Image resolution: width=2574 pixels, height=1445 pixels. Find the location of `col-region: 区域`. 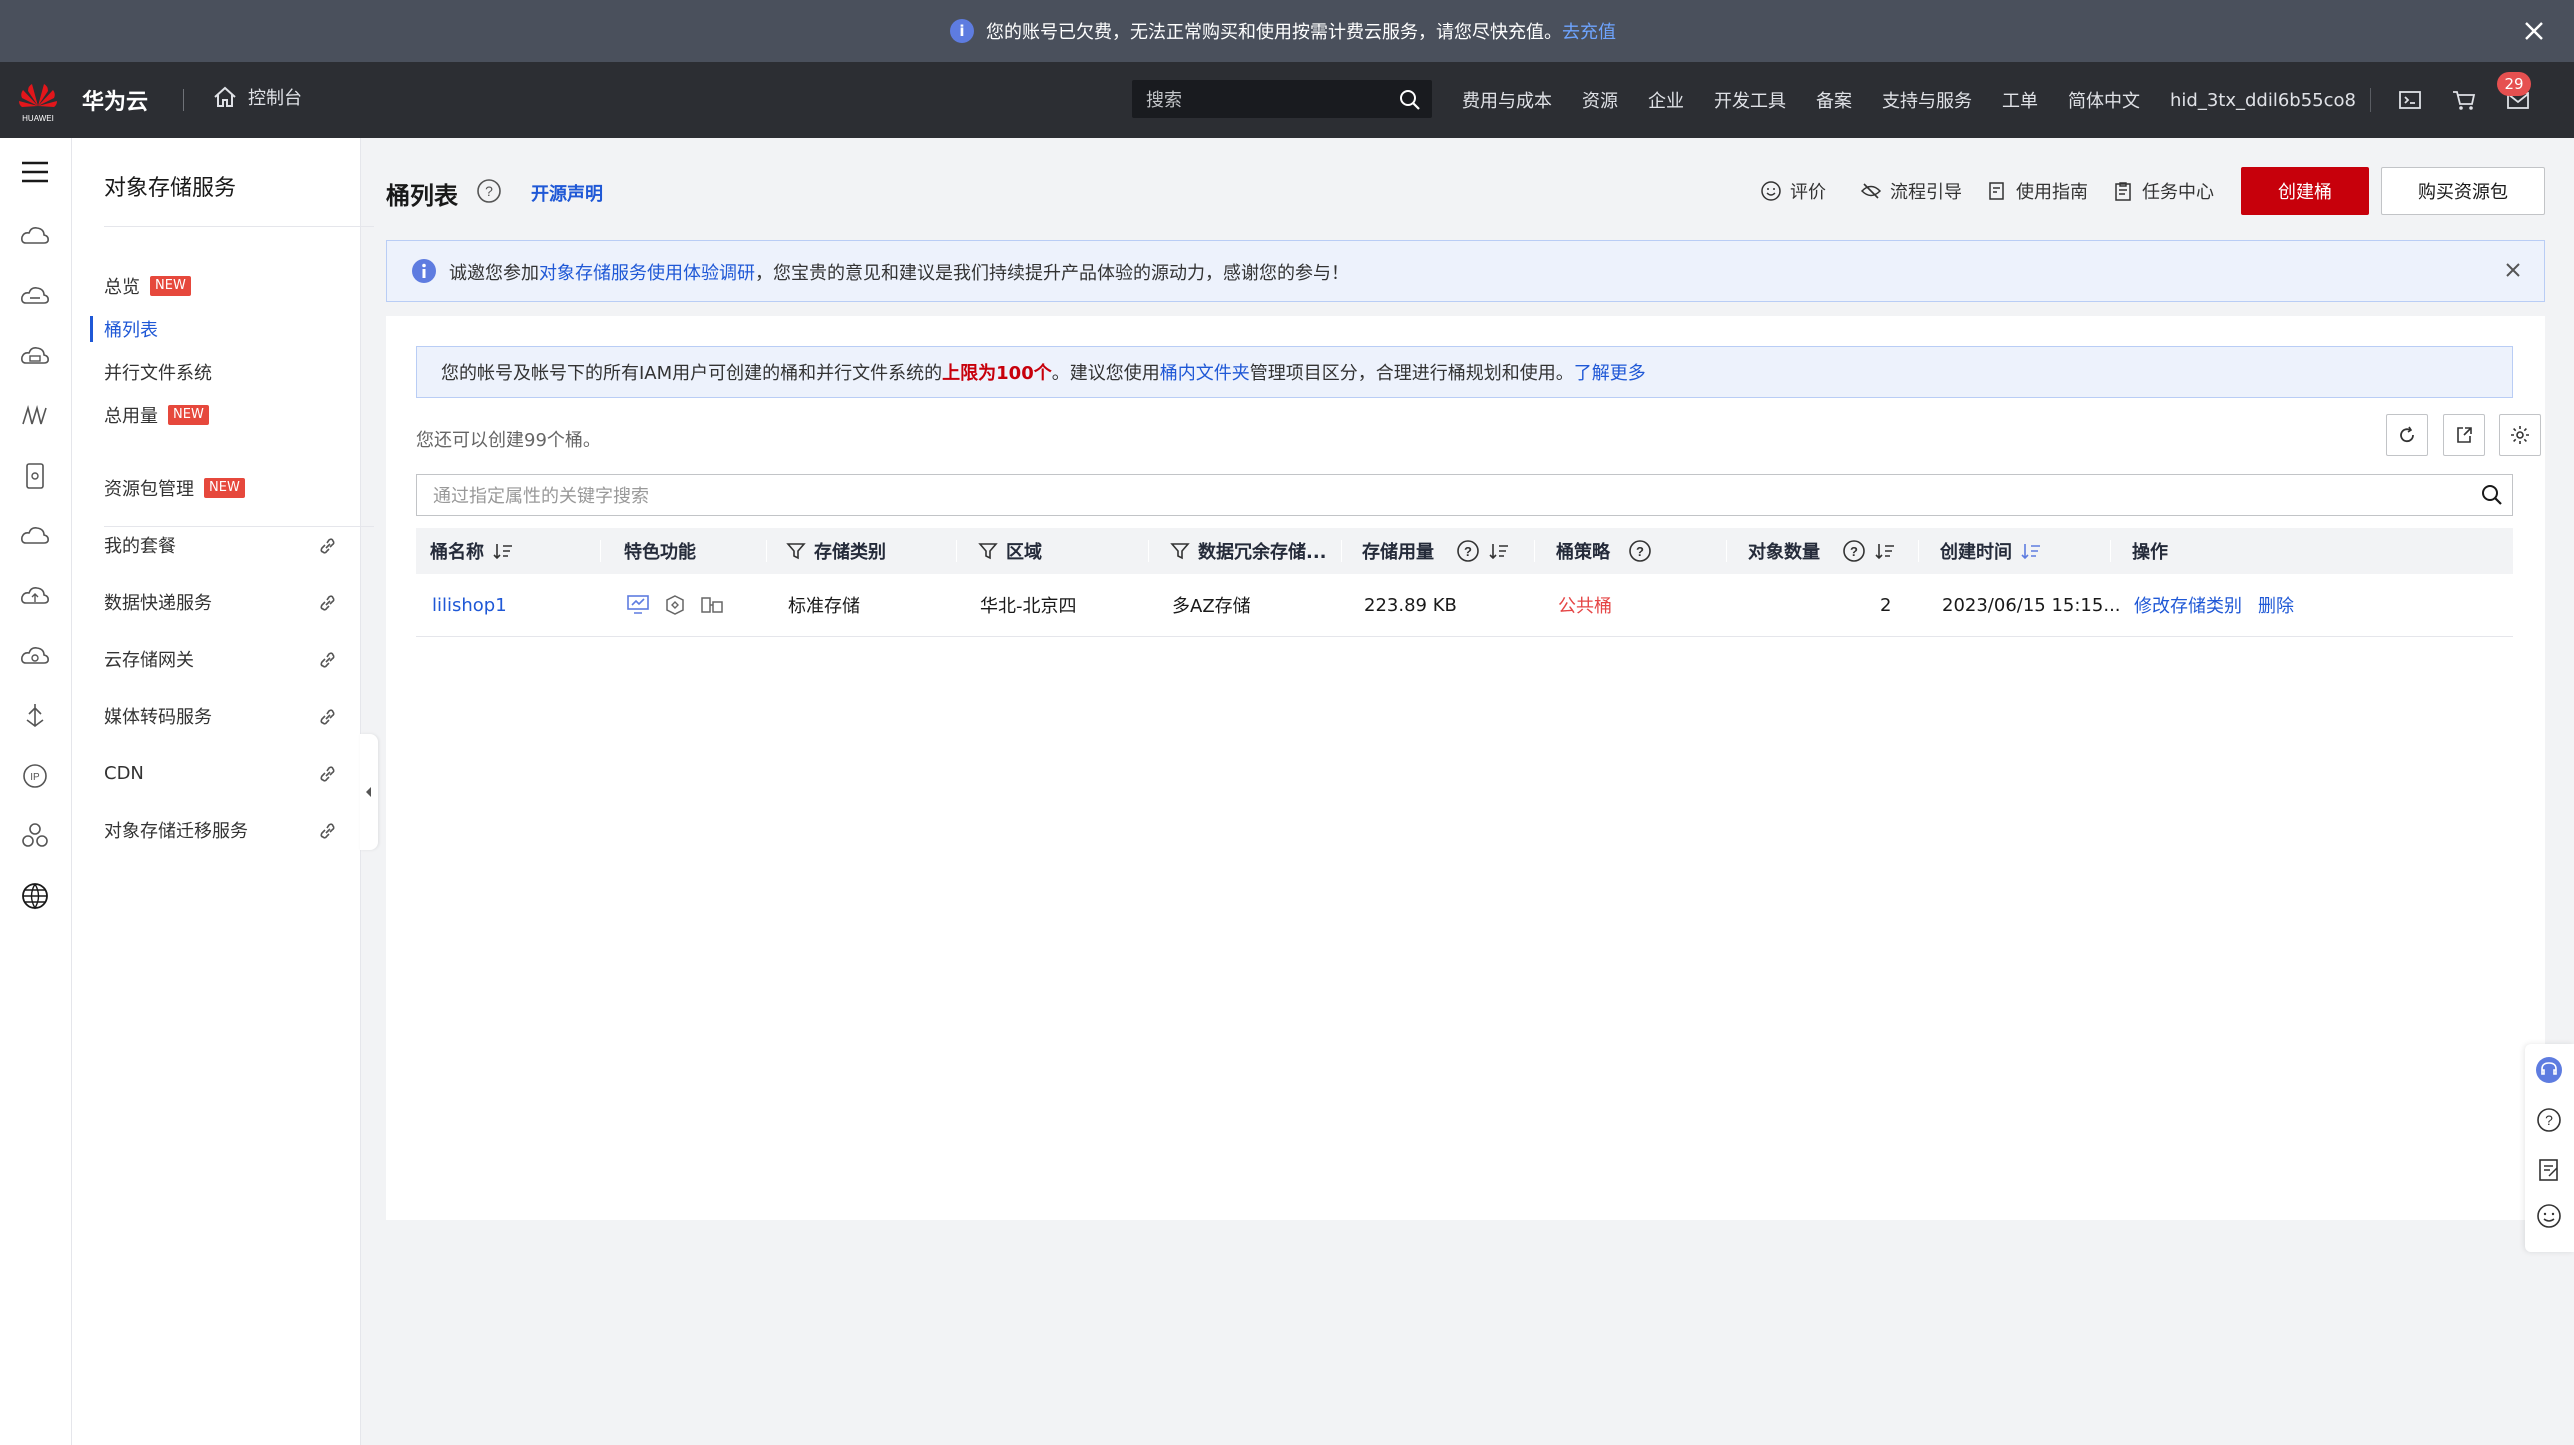

col-region: 区域 is located at coordinates (1010, 551).